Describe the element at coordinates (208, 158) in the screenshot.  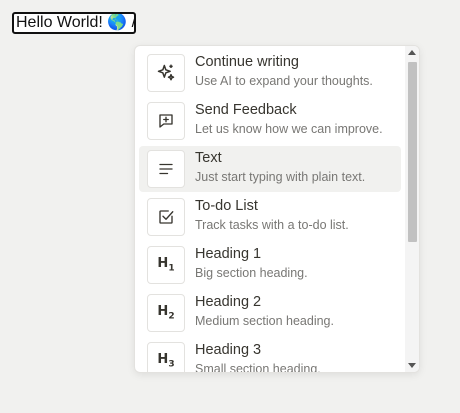
I see `command-title: Text` at that location.